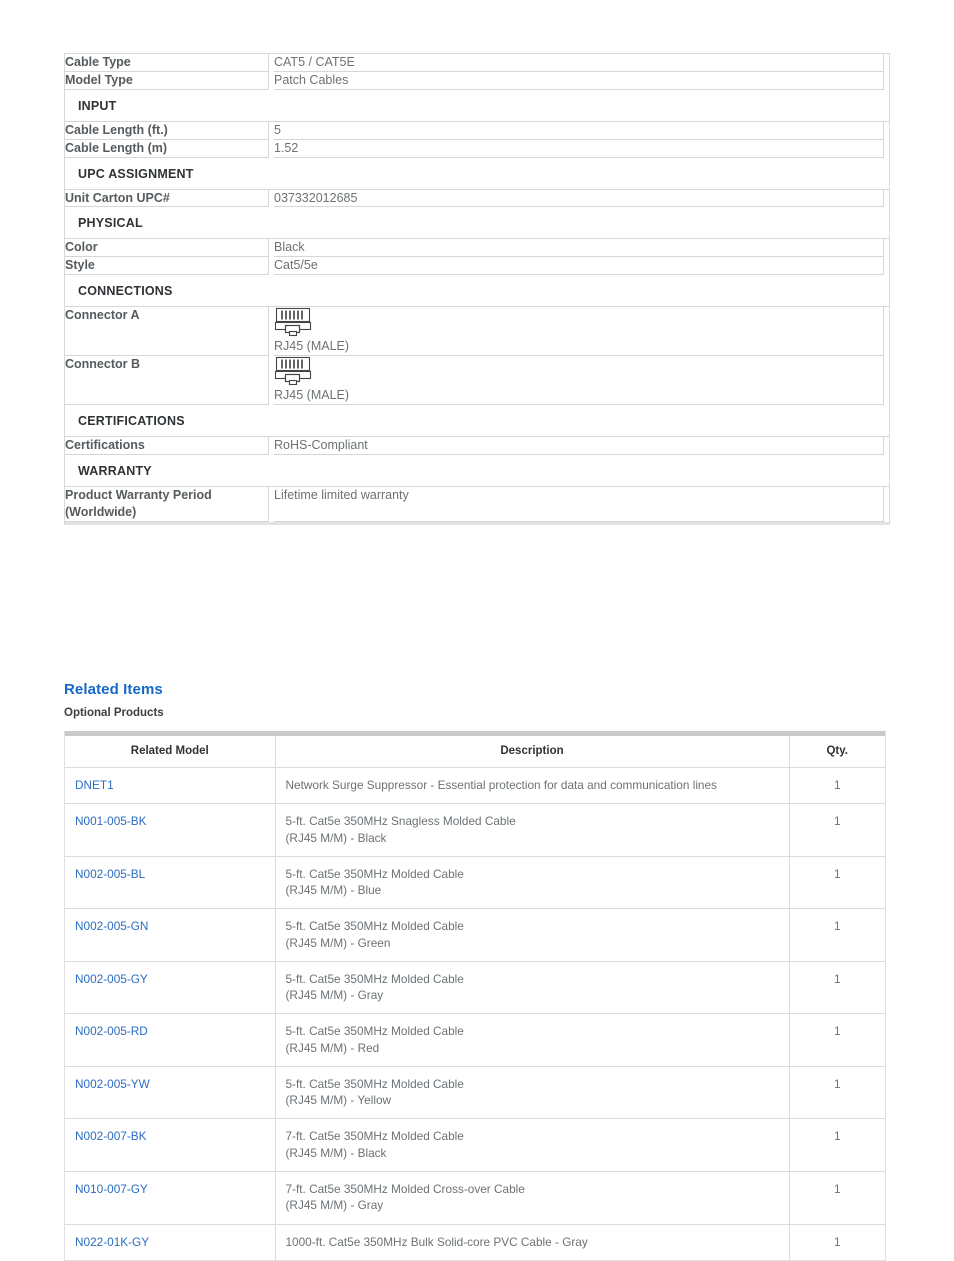  I want to click on table-header-row: Related Model Description Qty., so click(475, 752).